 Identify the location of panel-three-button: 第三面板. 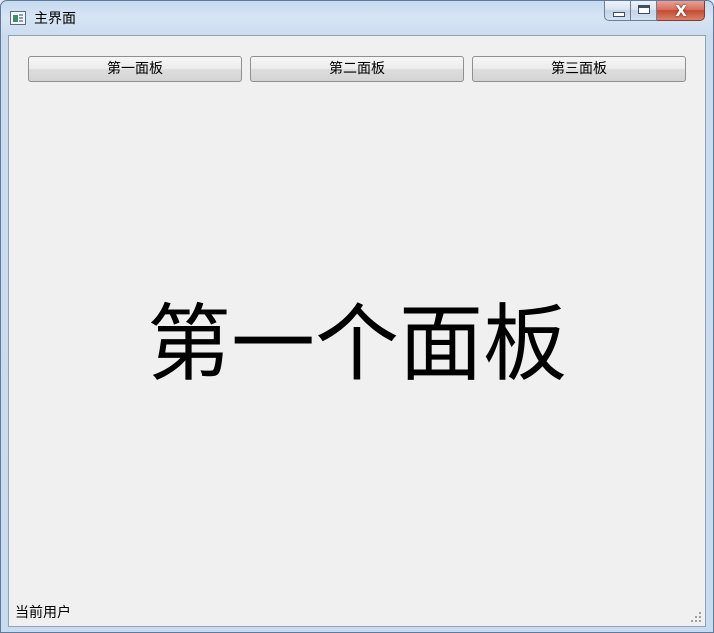
(579, 69).